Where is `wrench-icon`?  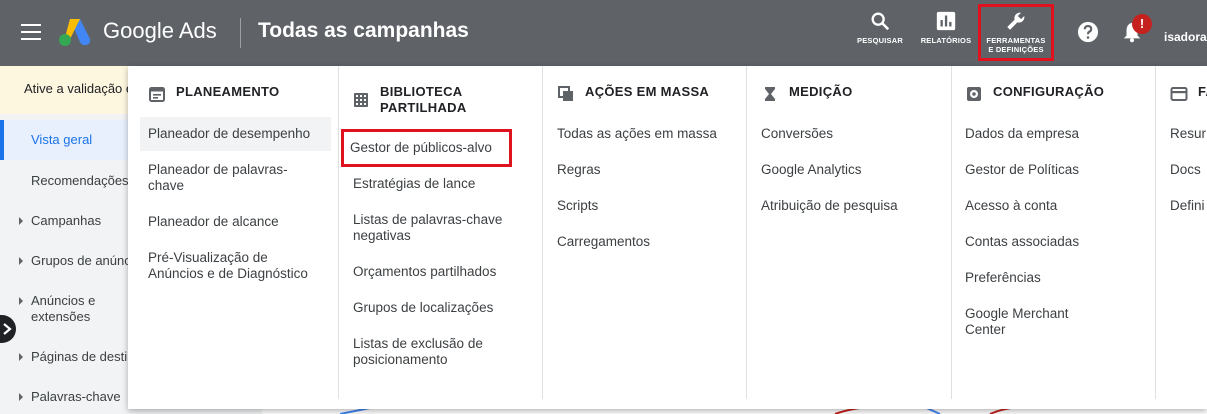
wrench-icon is located at coordinates (1016, 21).